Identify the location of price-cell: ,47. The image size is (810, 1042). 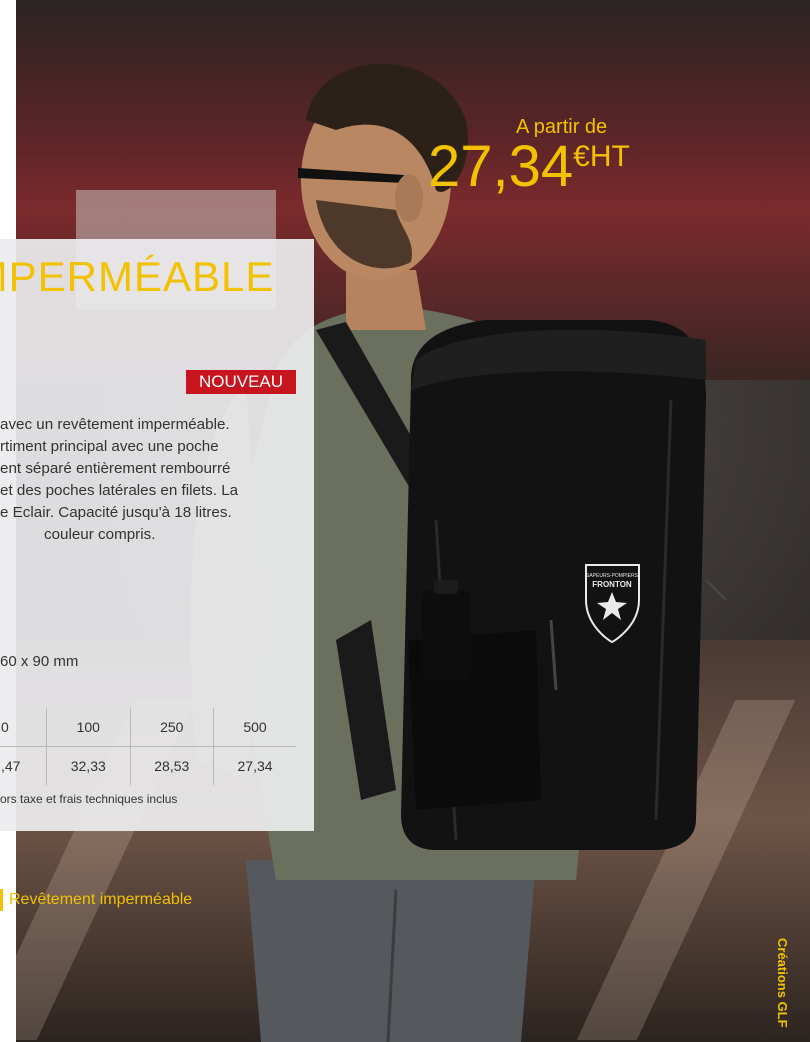
(23, 765).